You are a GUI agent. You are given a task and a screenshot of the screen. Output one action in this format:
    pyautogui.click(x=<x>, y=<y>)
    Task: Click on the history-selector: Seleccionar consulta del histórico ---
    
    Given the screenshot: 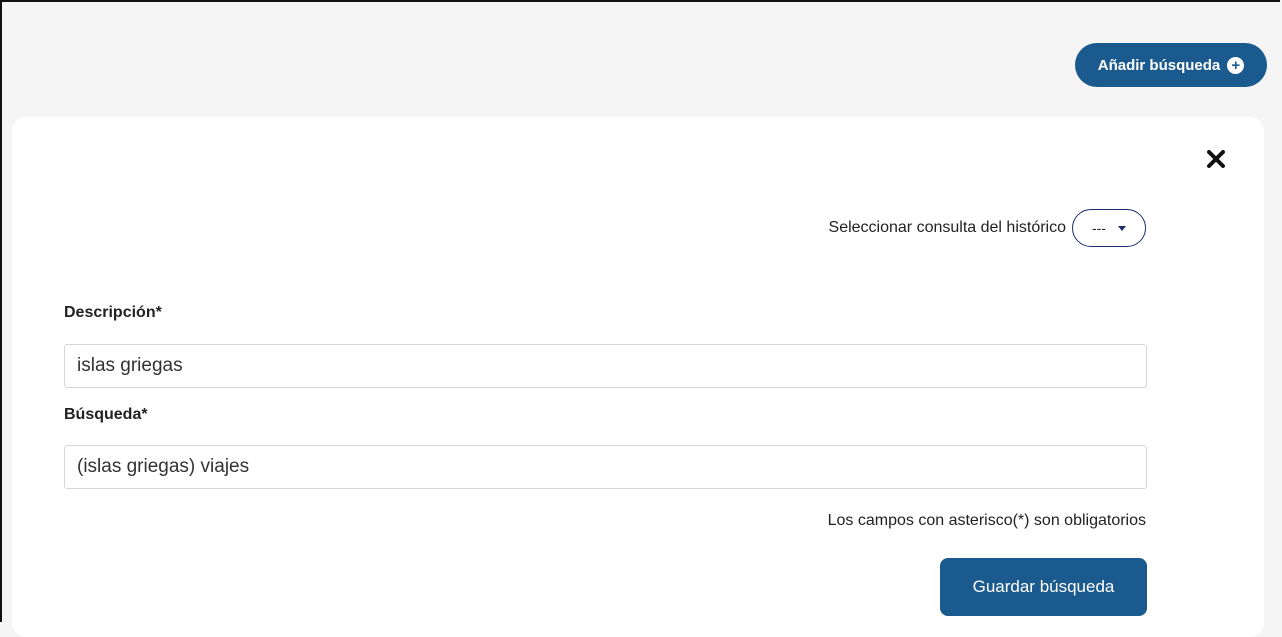 What is the action you would take?
    pyautogui.click(x=987, y=228)
    